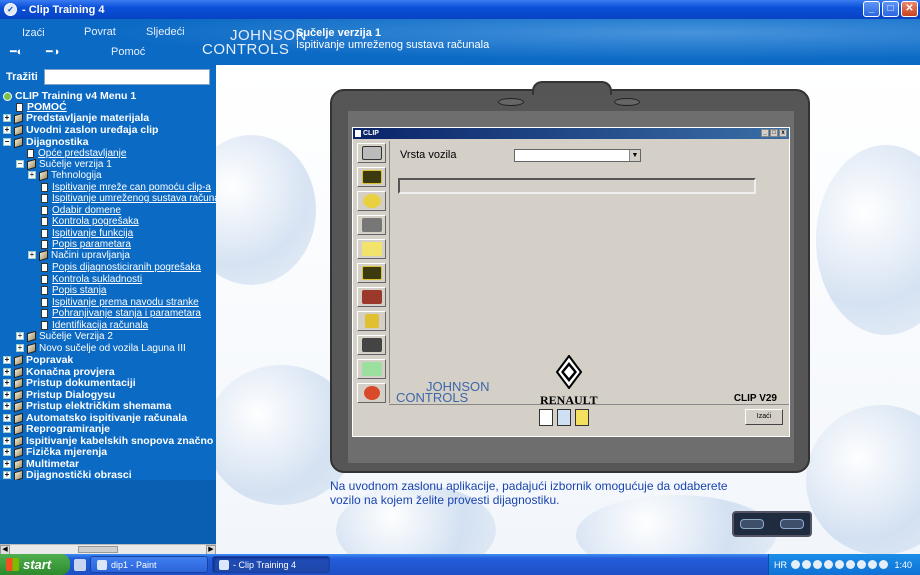 The height and width of the screenshot is (575, 920). I want to click on tree-item: + Pristup električkim shemama, so click(87, 406).